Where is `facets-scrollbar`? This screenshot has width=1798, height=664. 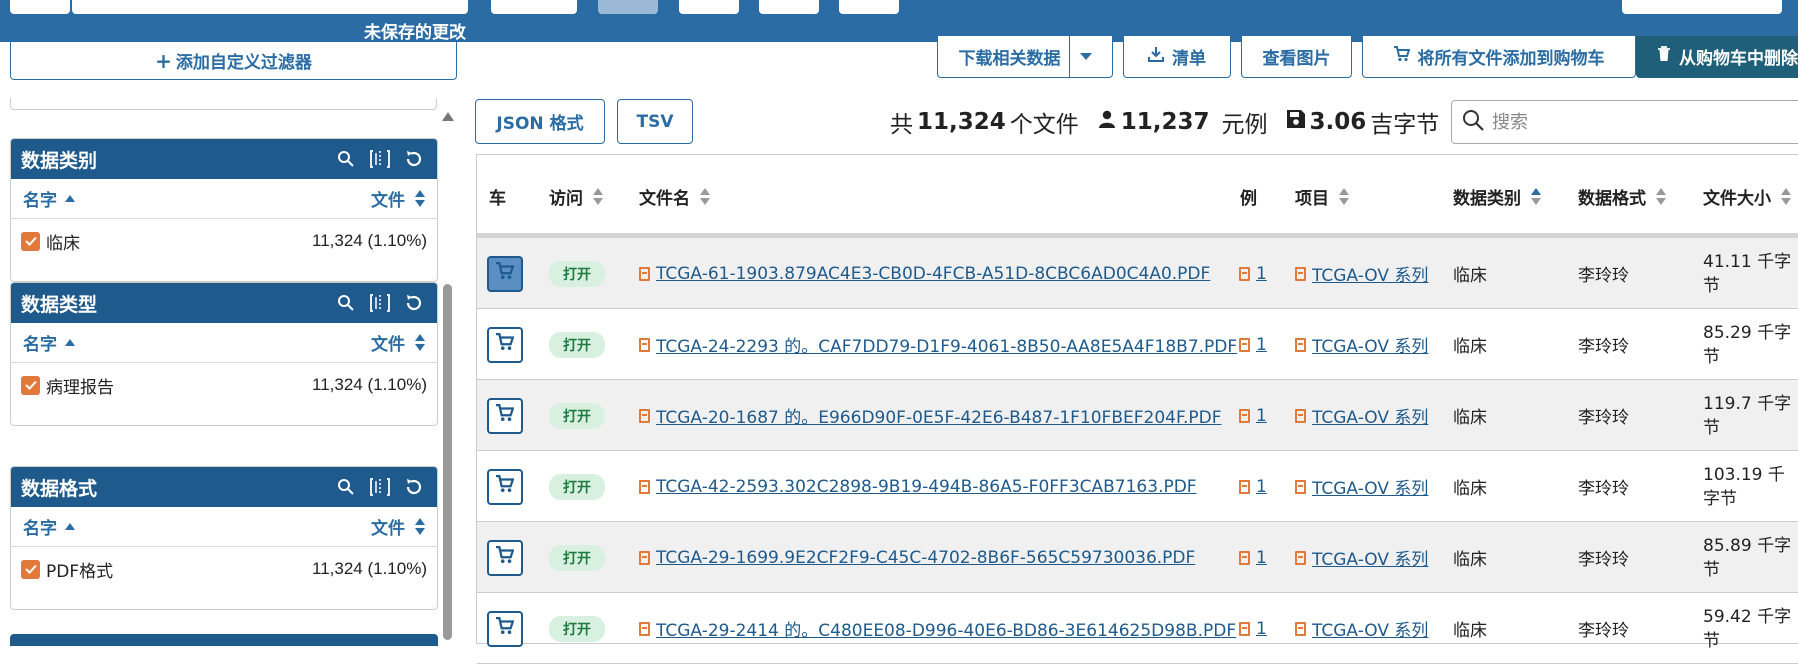
facets-scrollbar is located at coordinates (447, 378).